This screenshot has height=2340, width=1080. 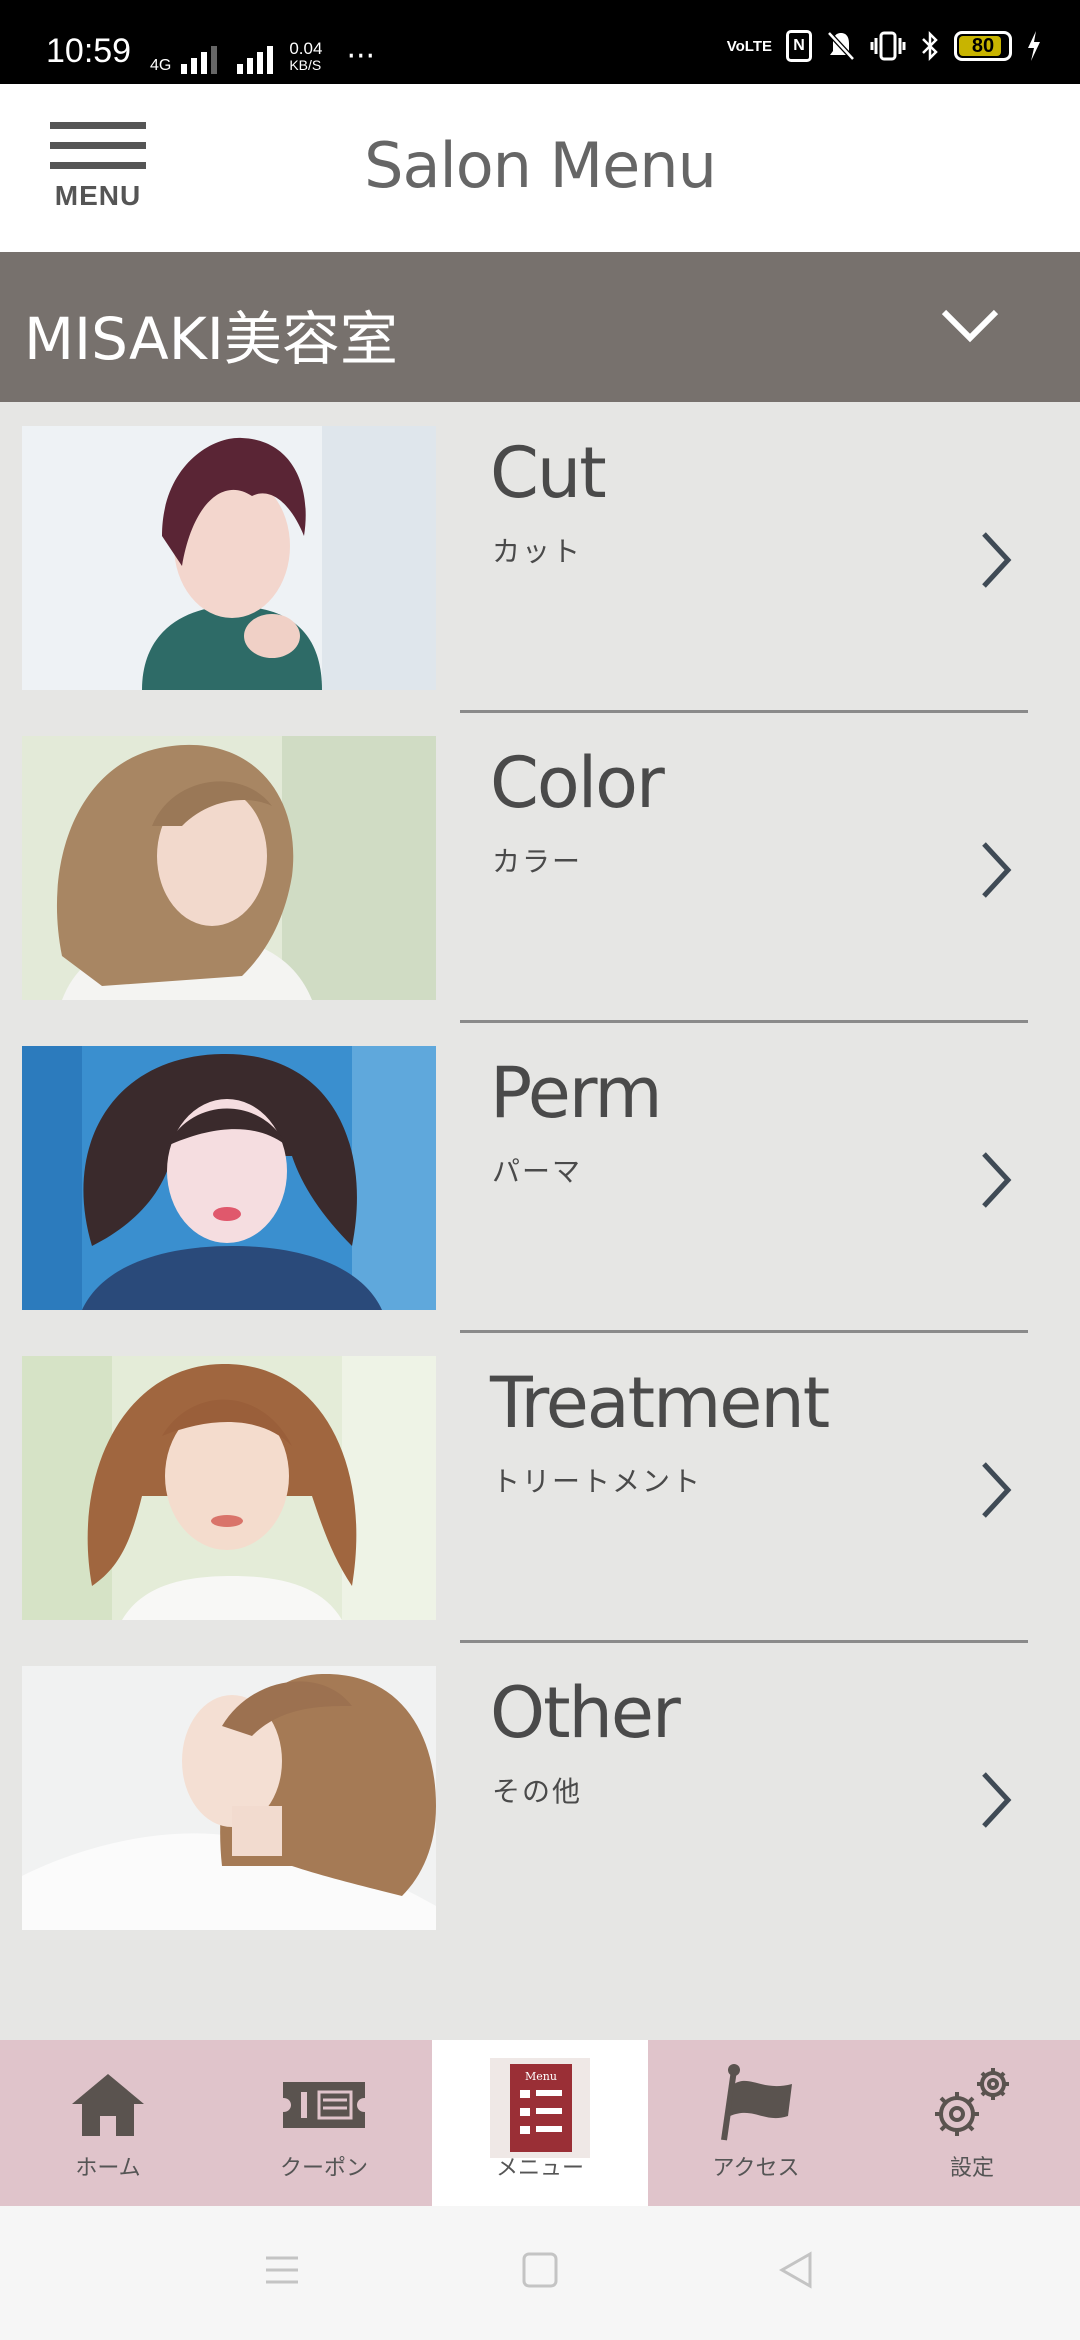 I want to click on speed-indicator: 0.04 KB/S, so click(x=305, y=57).